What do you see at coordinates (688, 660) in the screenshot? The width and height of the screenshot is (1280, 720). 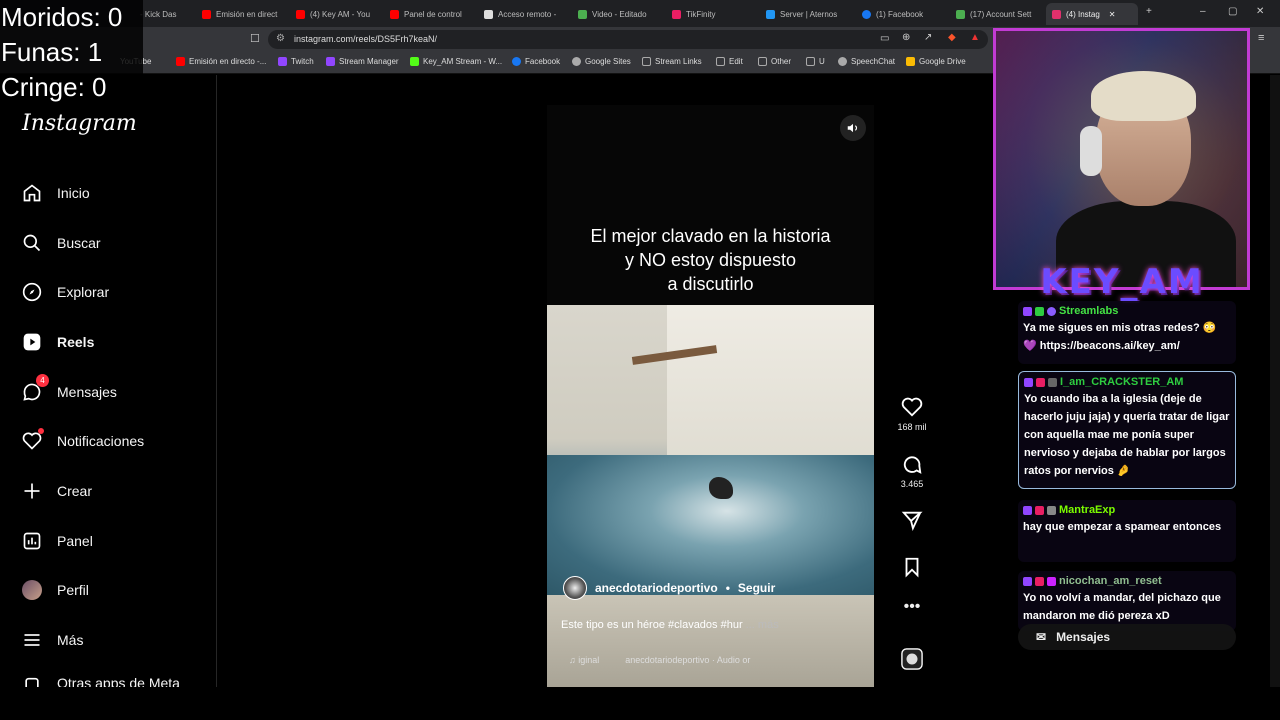 I see `audio-source: anecdotariodeportivo · Audio or` at bounding box center [688, 660].